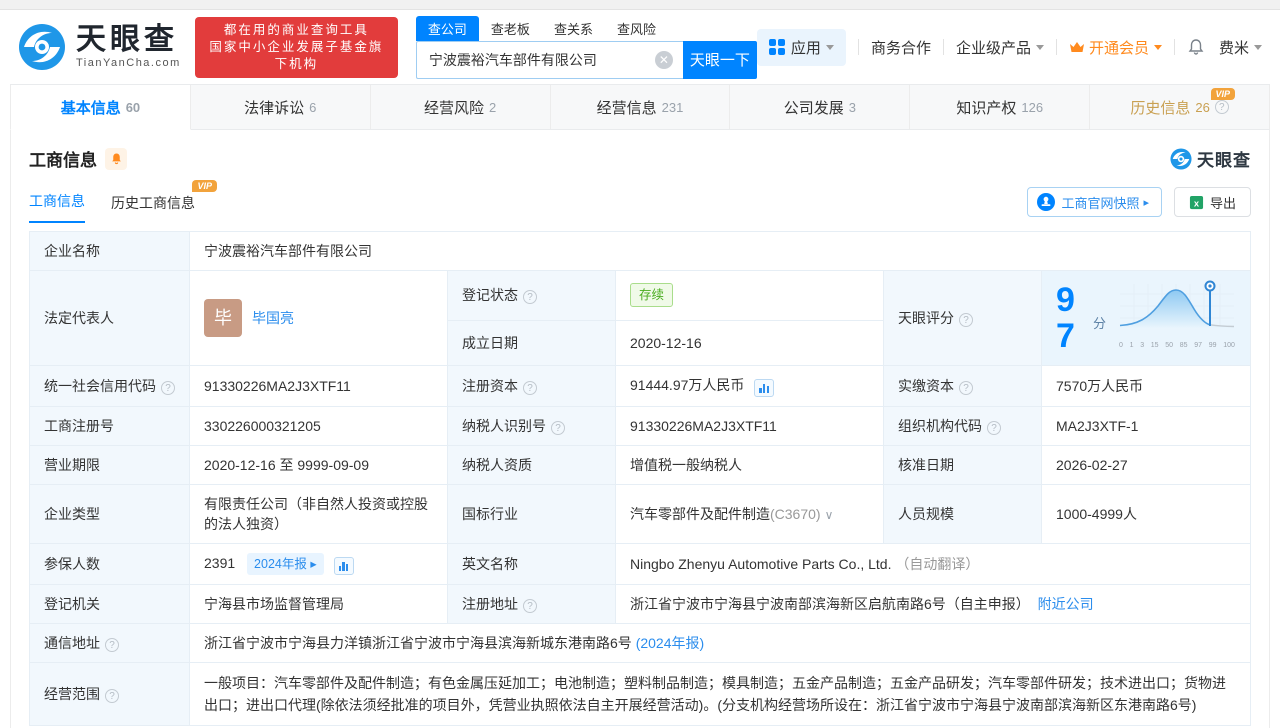 This screenshot has height=728, width=1280. Describe the element at coordinates (223, 318) in the screenshot. I see `legal-rep-avatar: 毕` at that location.